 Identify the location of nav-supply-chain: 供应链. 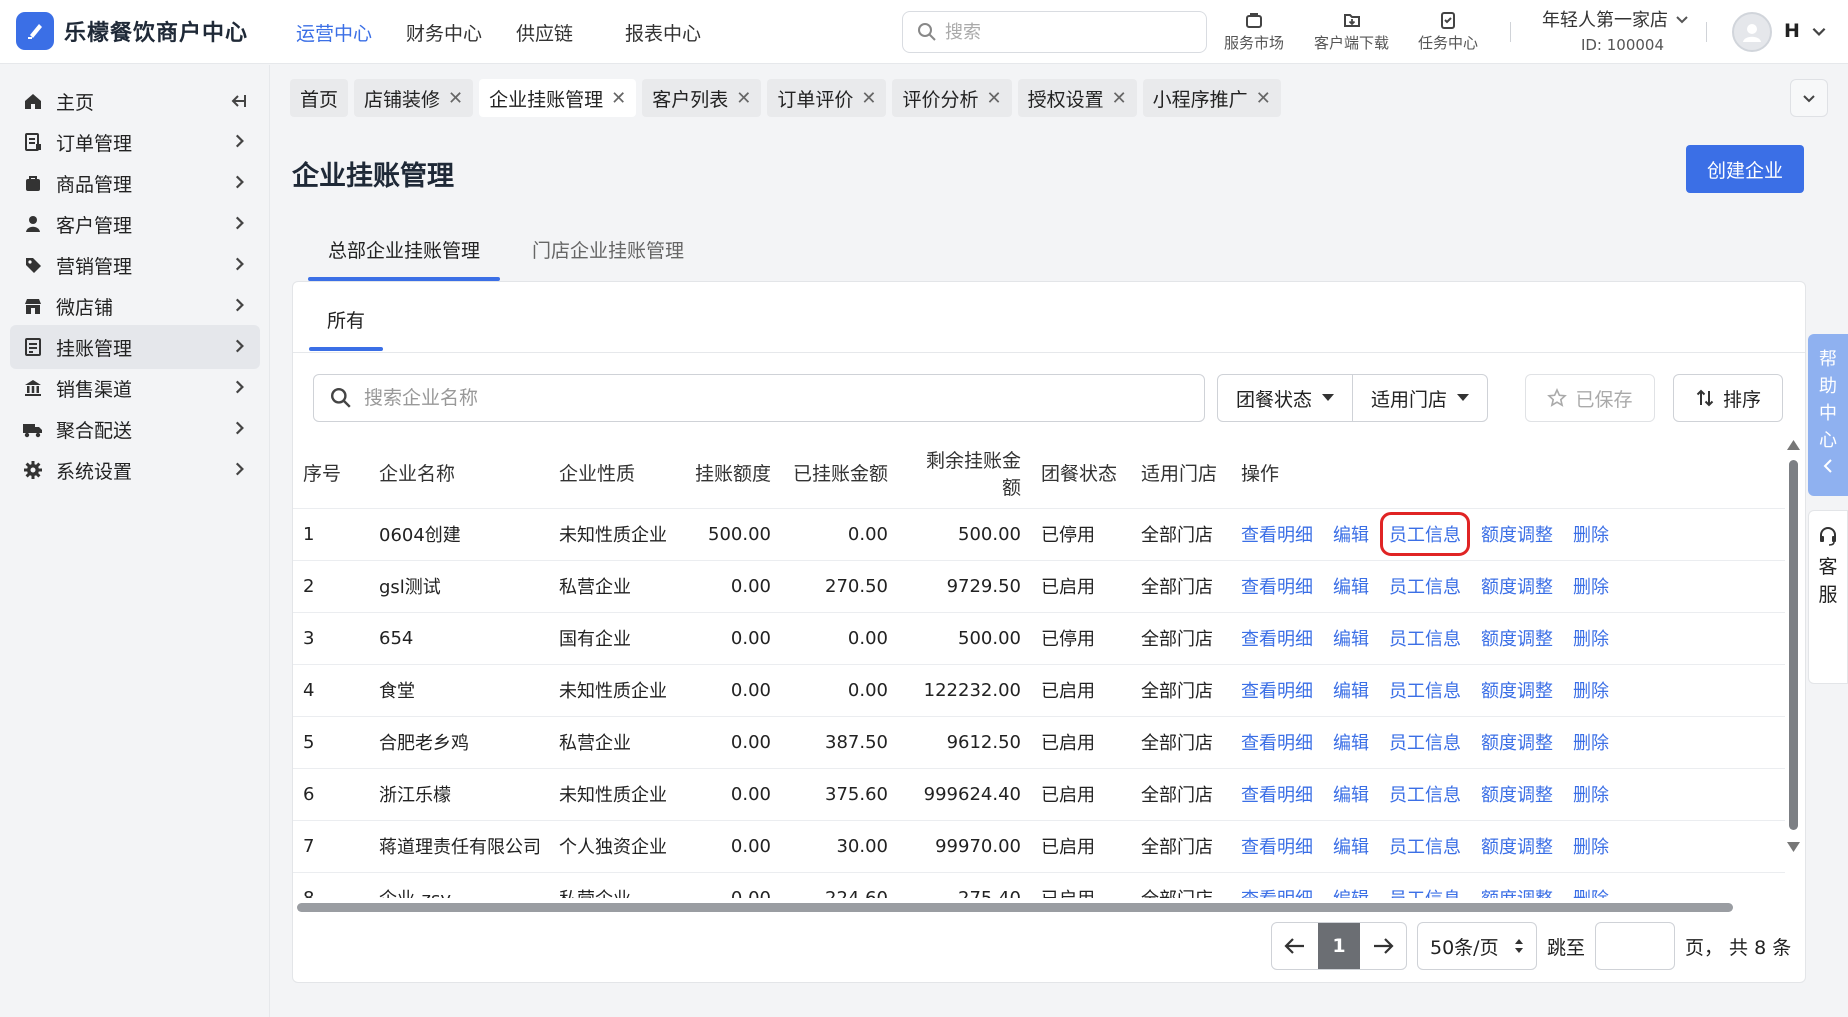
(544, 32).